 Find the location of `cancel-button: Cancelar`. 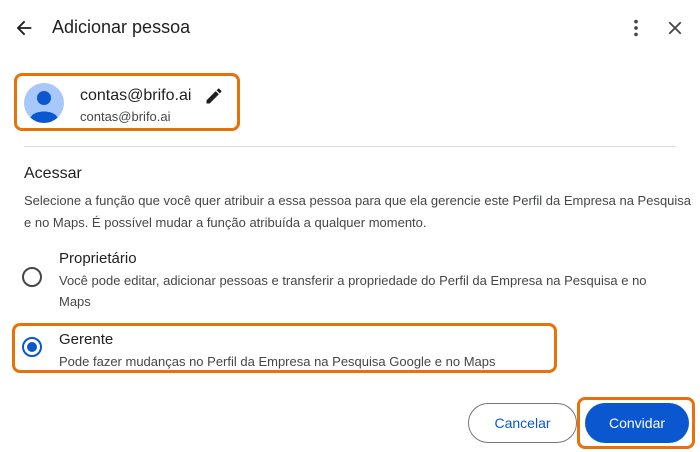

cancel-button: Cancelar is located at coordinates (522, 423).